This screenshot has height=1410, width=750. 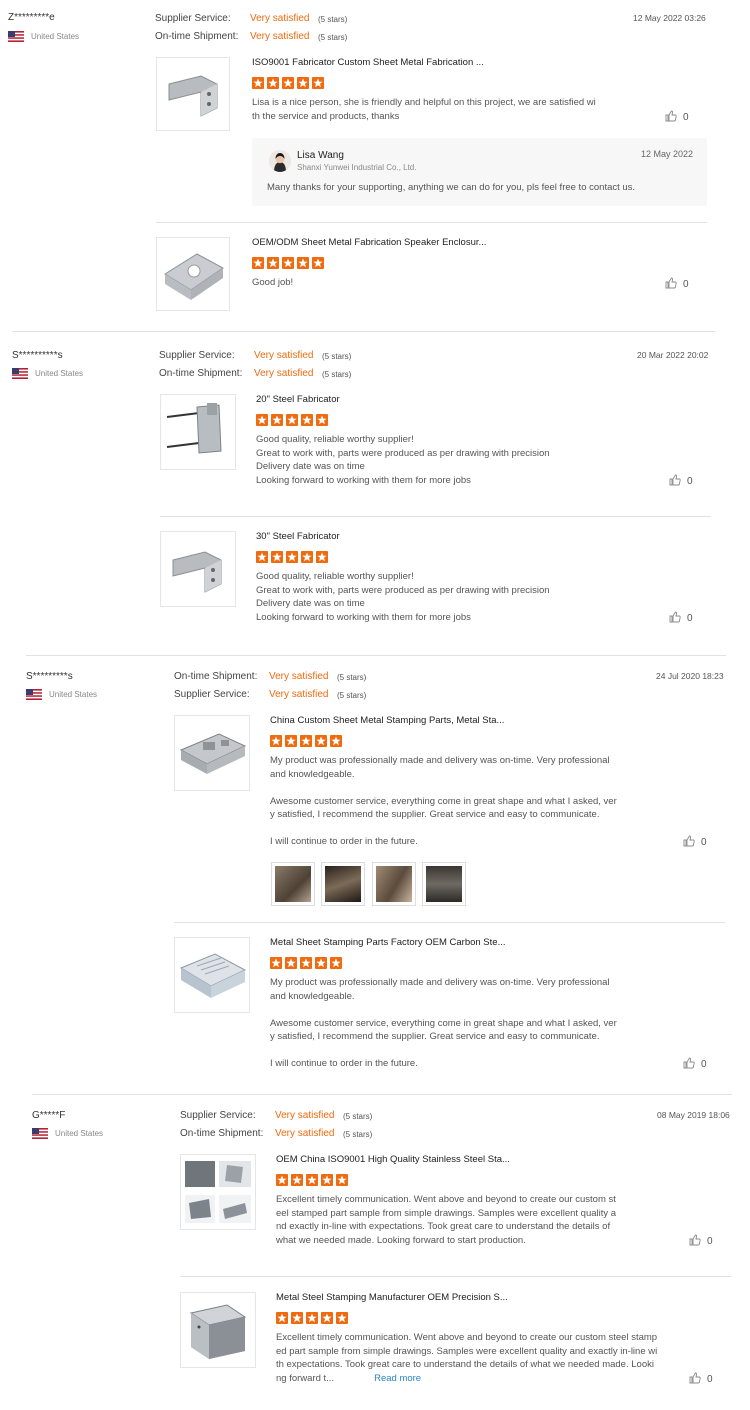 I want to click on avatar, so click(x=280, y=161).